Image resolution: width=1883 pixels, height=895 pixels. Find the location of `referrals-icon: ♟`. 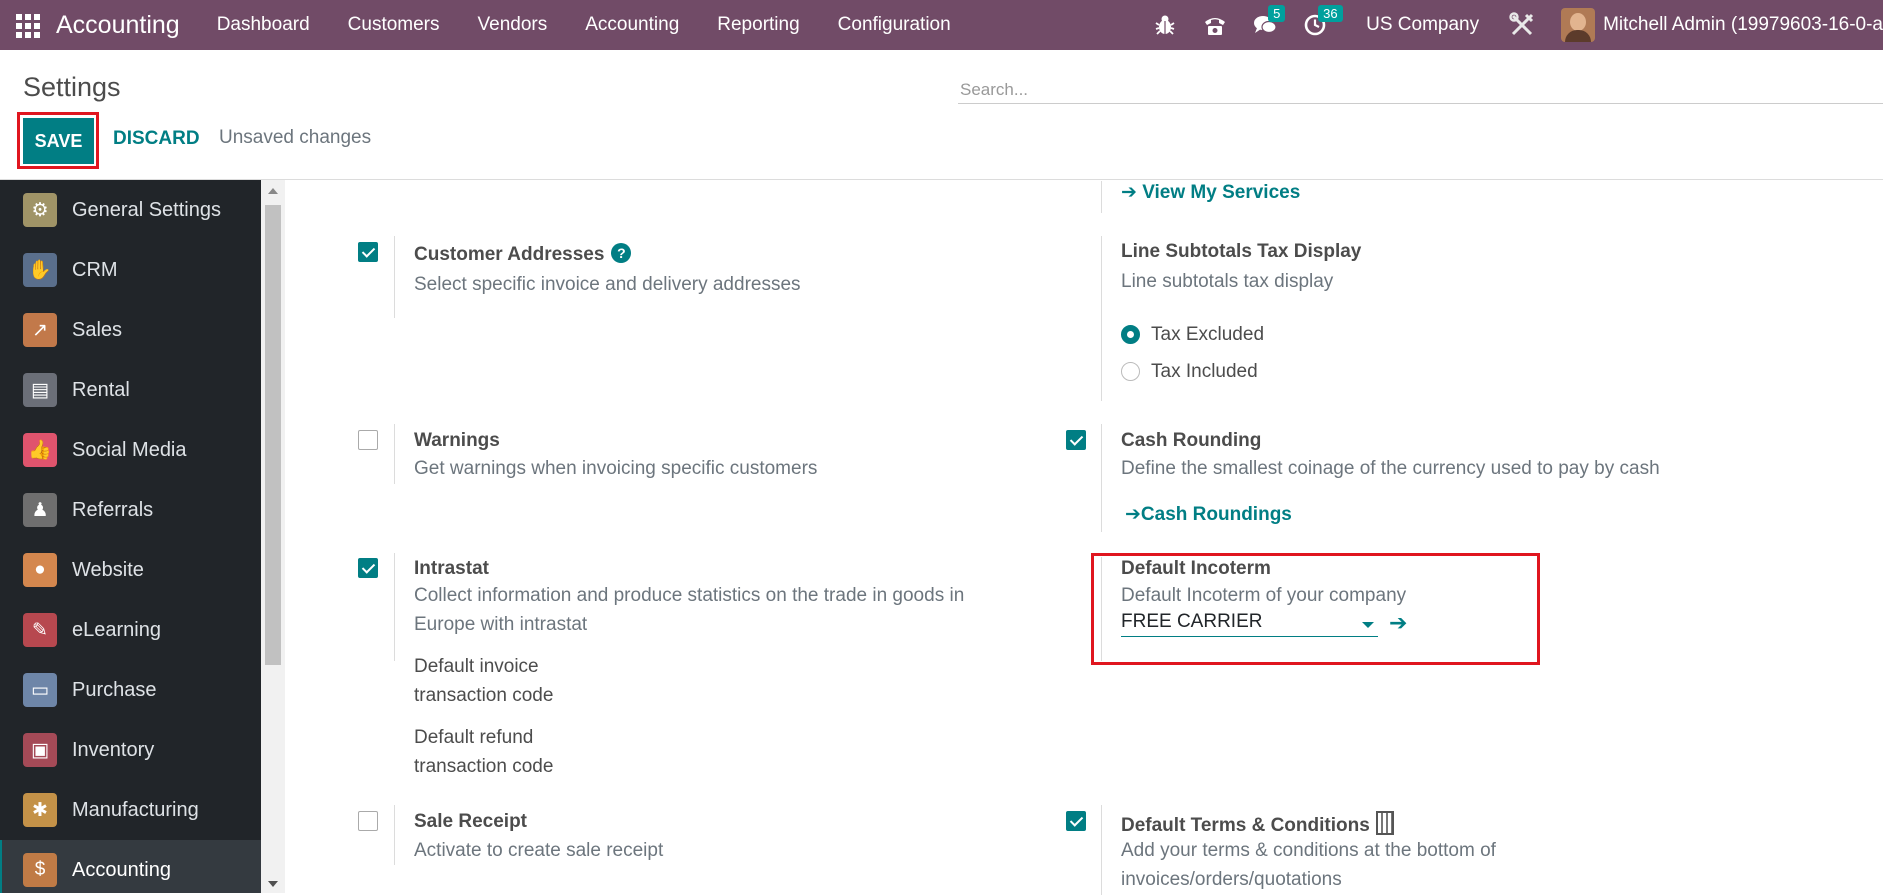

referrals-icon: ♟ is located at coordinates (40, 510).